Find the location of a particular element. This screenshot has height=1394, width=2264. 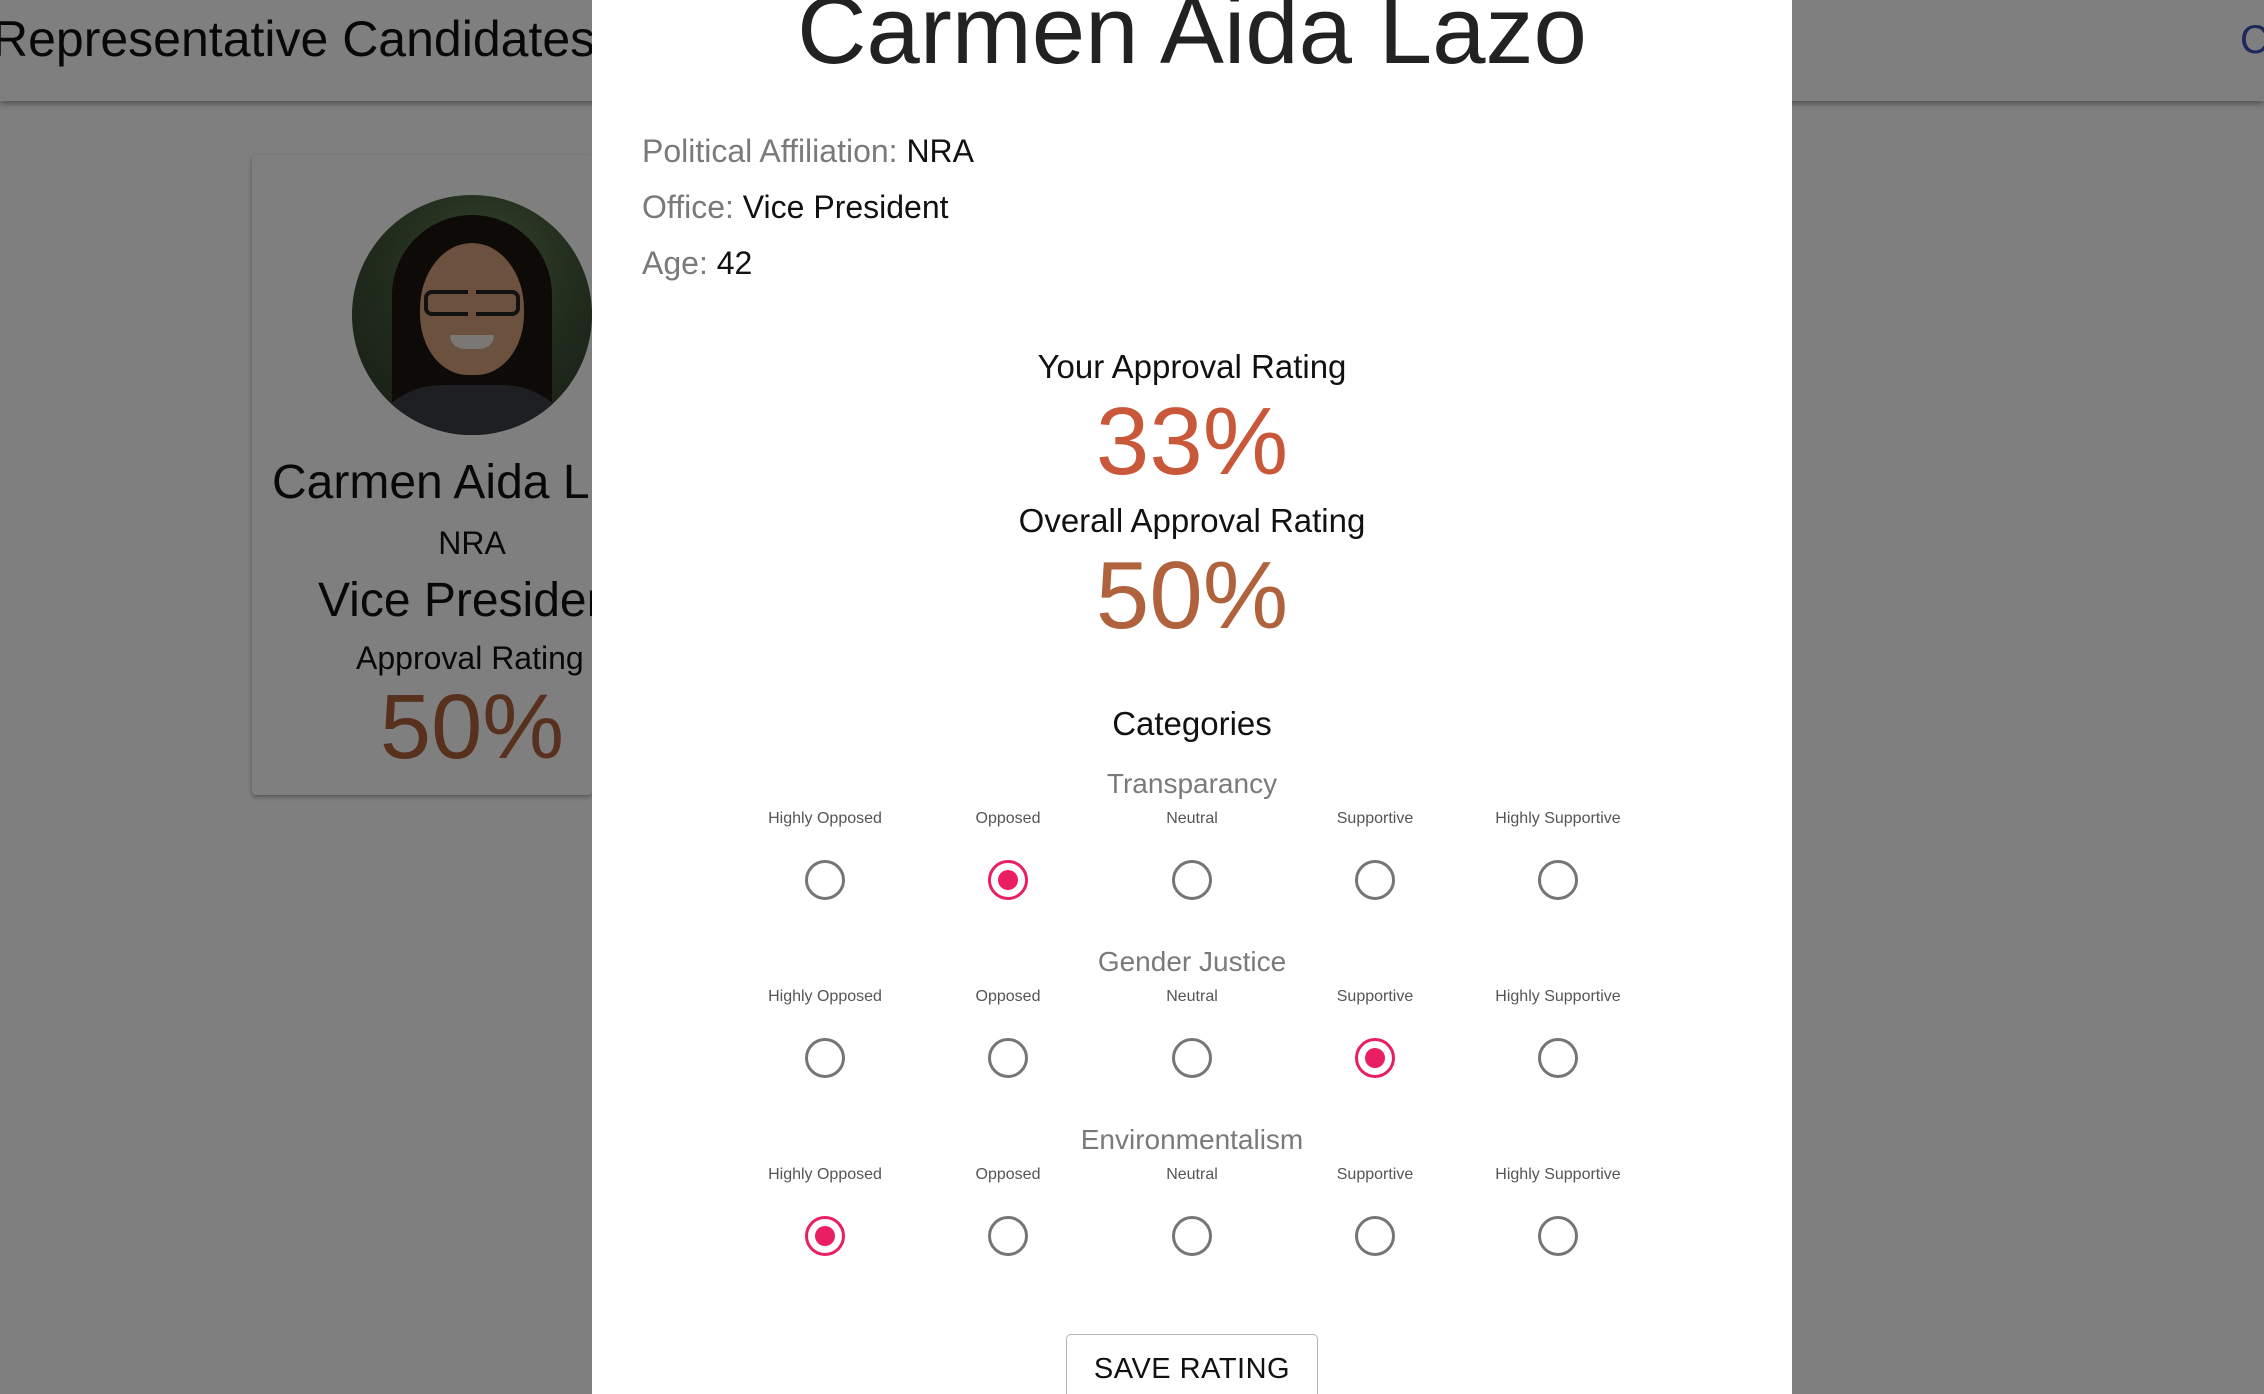

affiliation-value: NRA is located at coordinates (940, 151).